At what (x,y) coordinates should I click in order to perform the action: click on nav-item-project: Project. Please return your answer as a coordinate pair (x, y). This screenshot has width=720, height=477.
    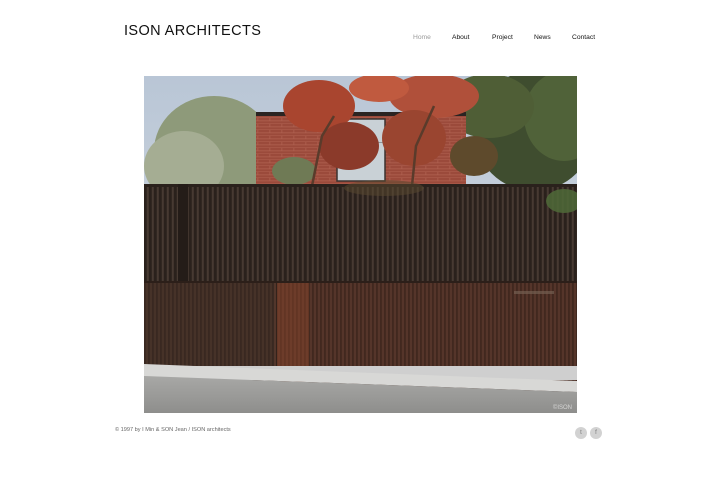
    Looking at the image, I should click on (502, 37).